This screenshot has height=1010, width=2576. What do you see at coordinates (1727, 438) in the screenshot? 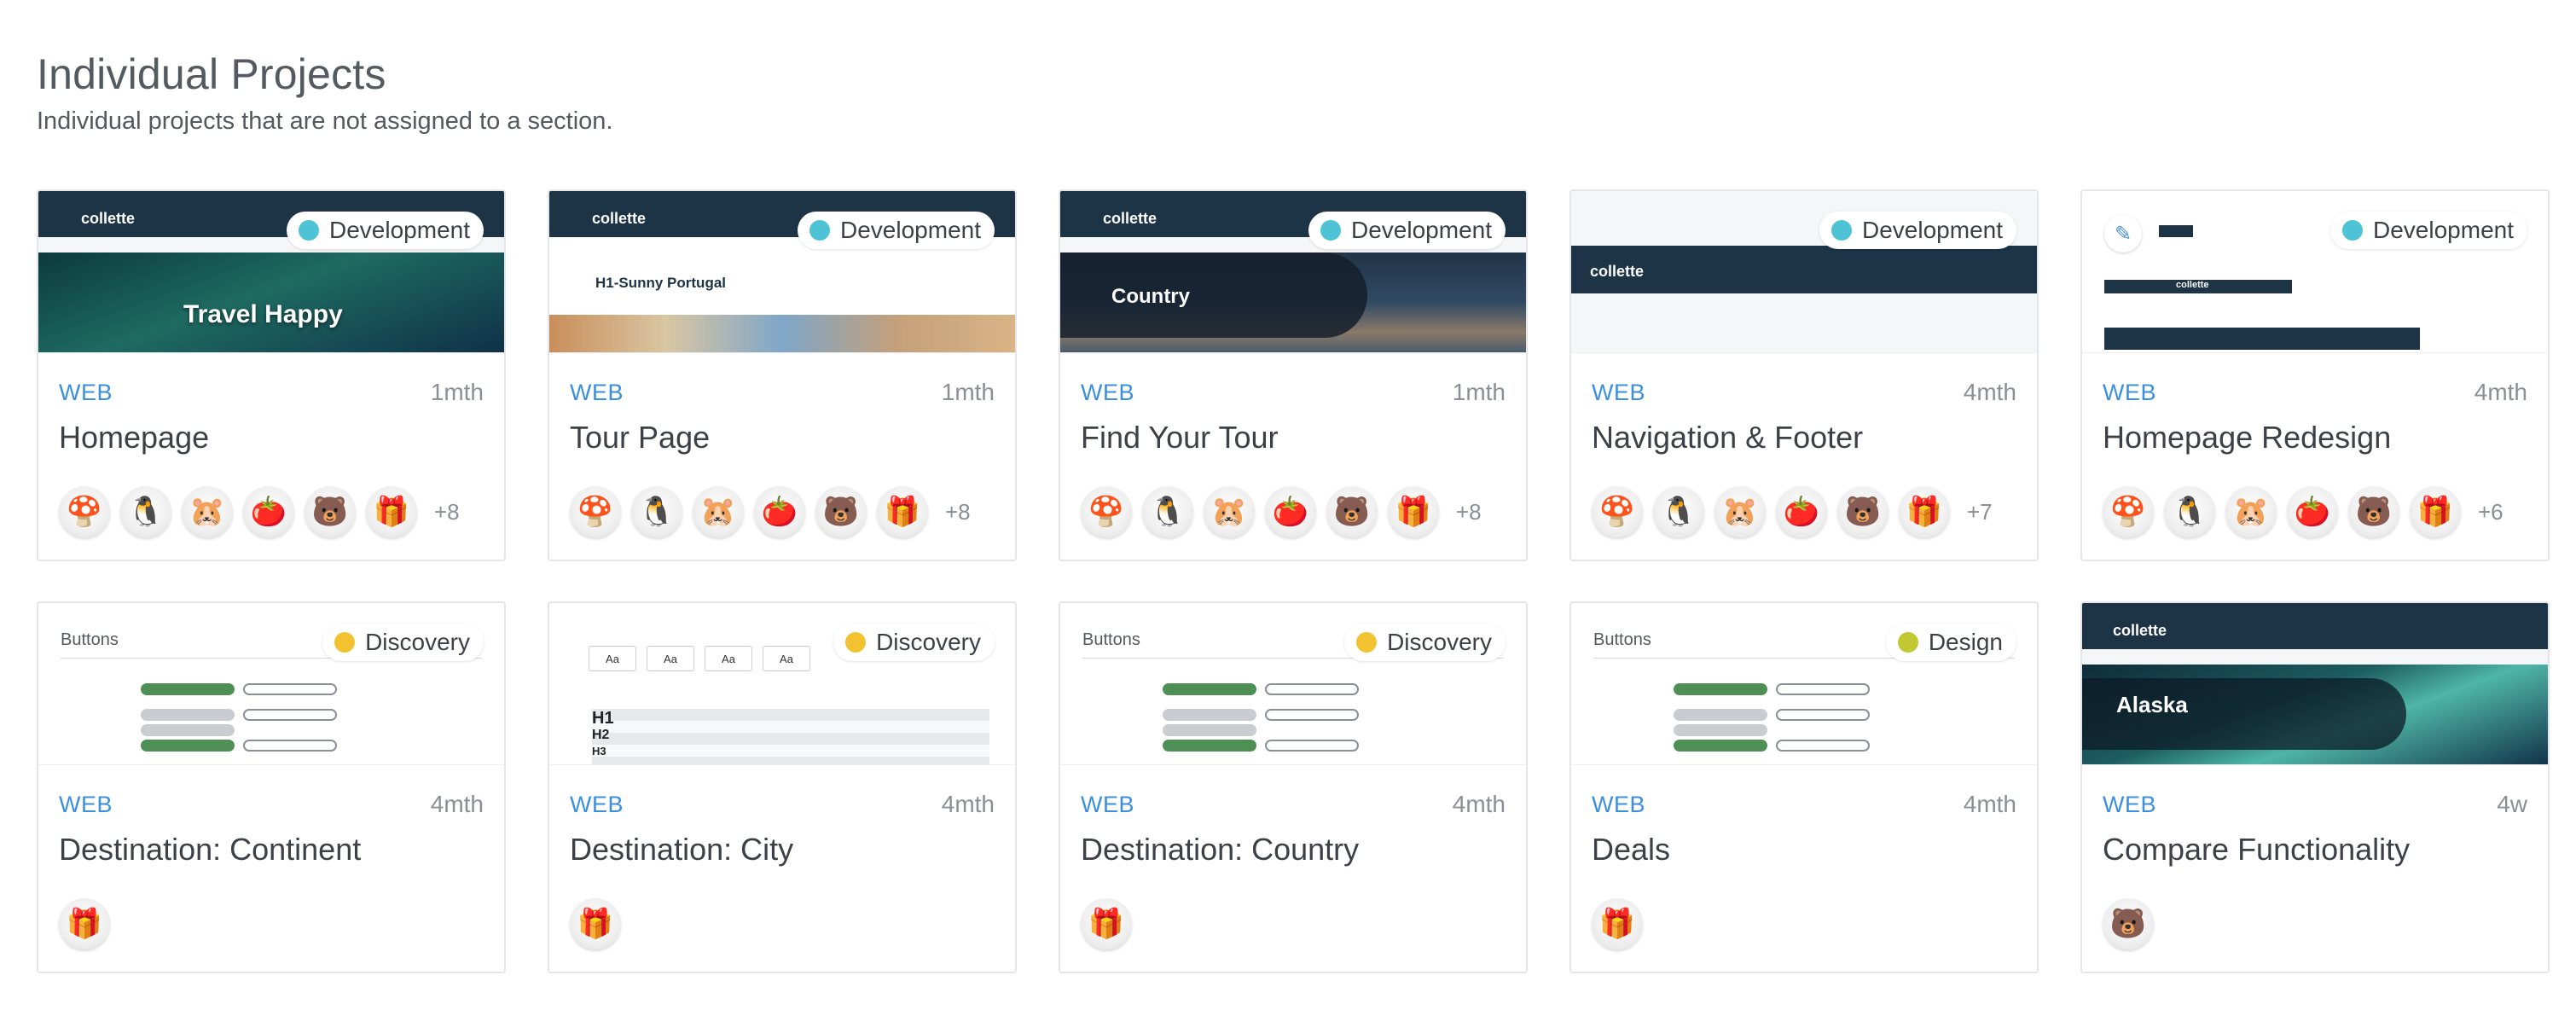
I see `project-title: Navigation & Footer` at bounding box center [1727, 438].